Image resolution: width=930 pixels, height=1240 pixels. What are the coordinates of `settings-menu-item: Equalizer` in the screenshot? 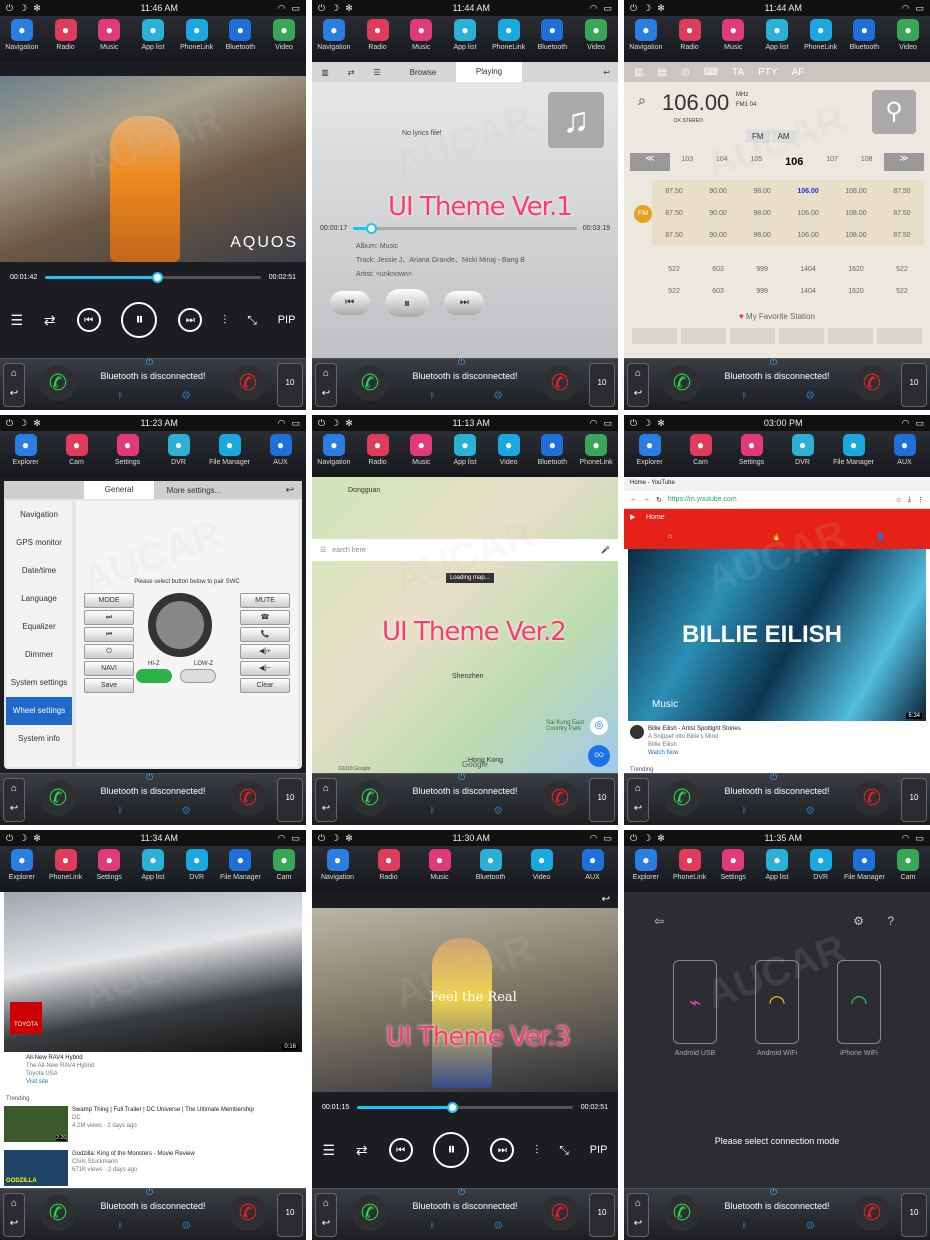 It's located at (39, 627).